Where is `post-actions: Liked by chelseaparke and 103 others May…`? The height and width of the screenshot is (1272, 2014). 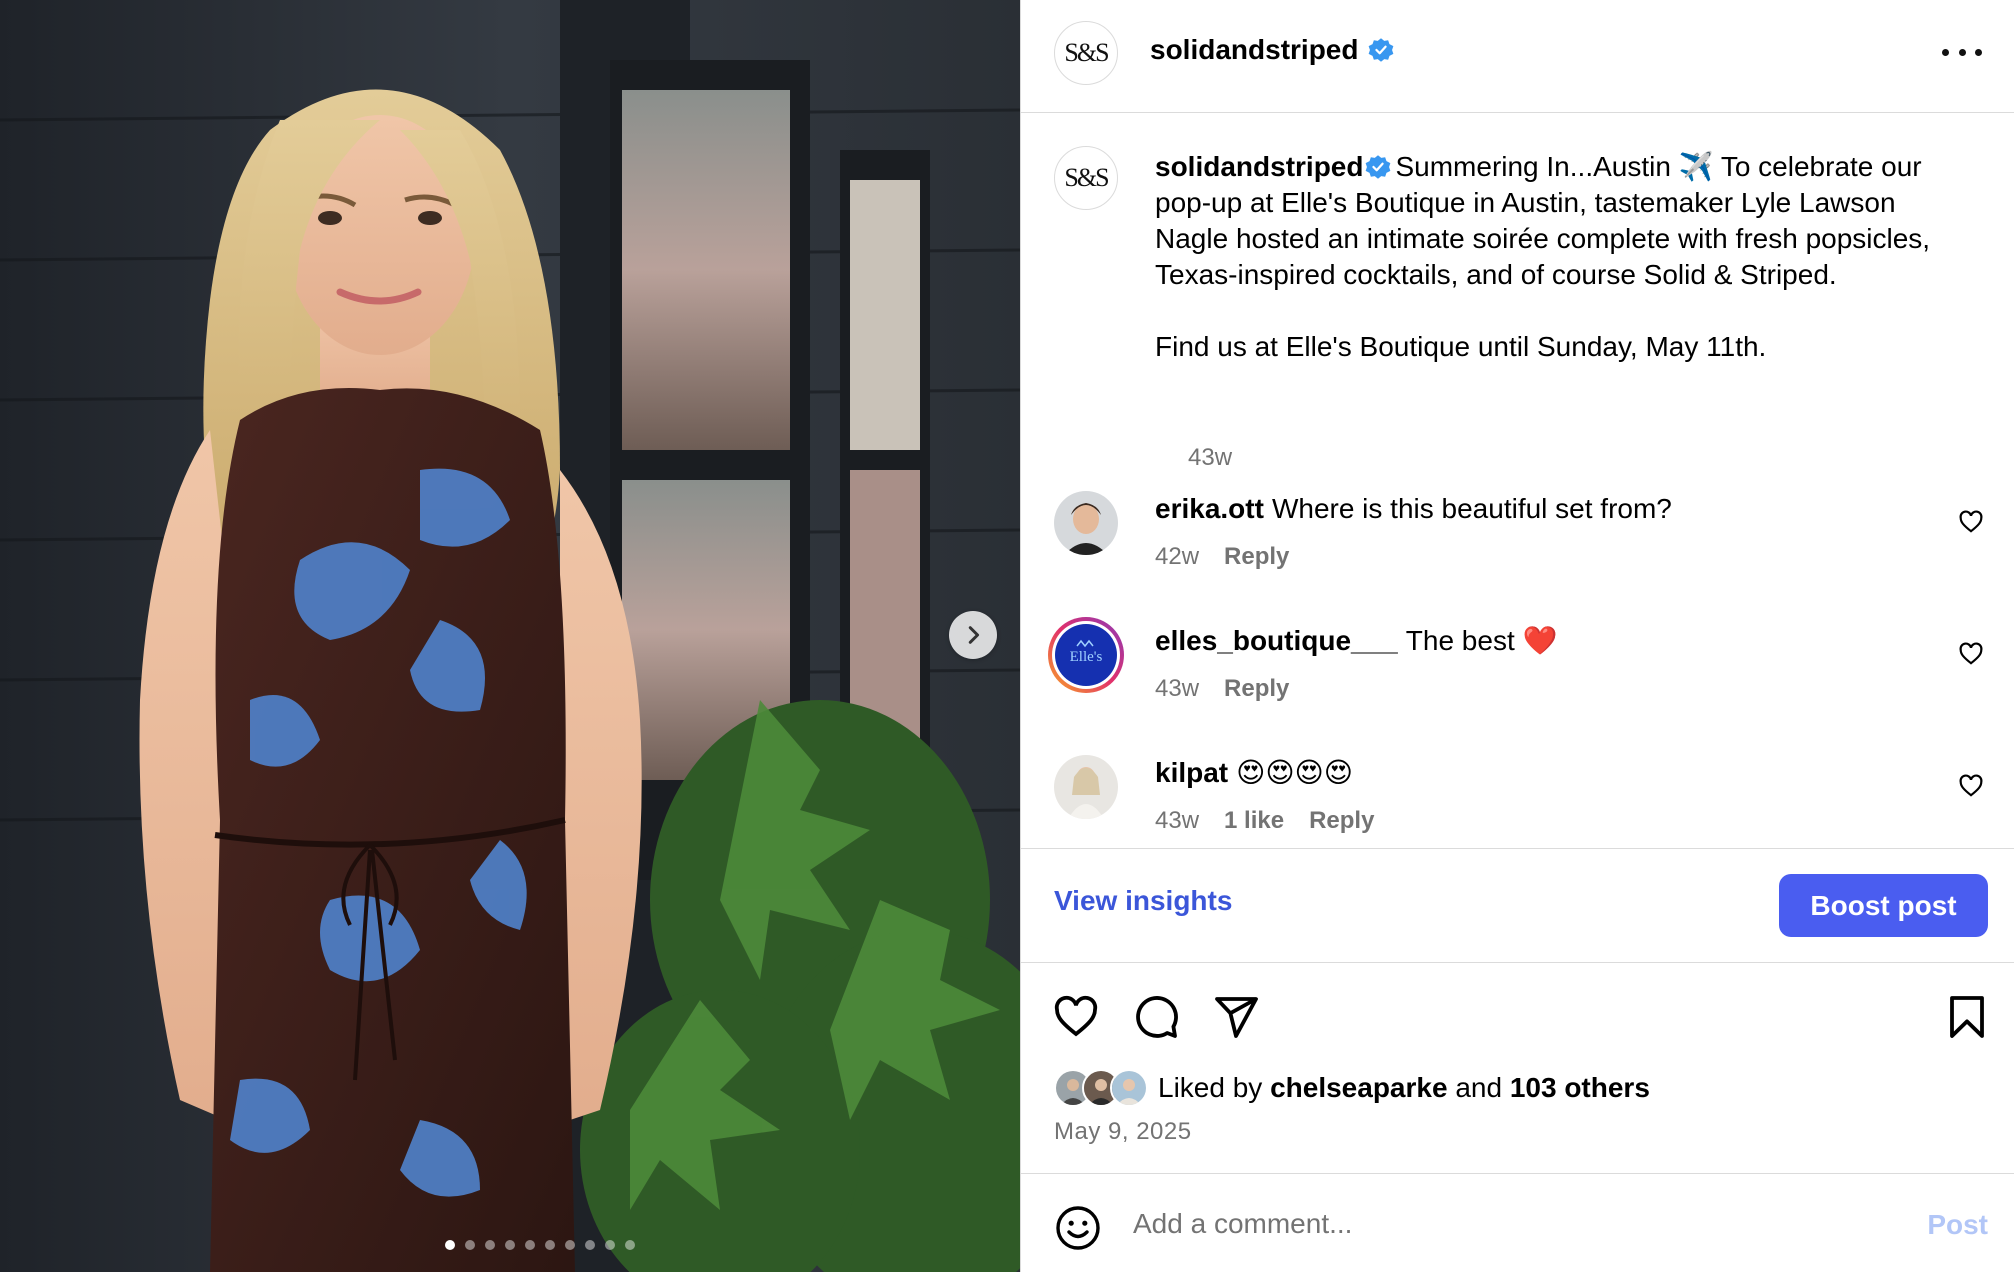 post-actions: Liked by chelseaparke and 103 others May… is located at coordinates (1517, 1068).